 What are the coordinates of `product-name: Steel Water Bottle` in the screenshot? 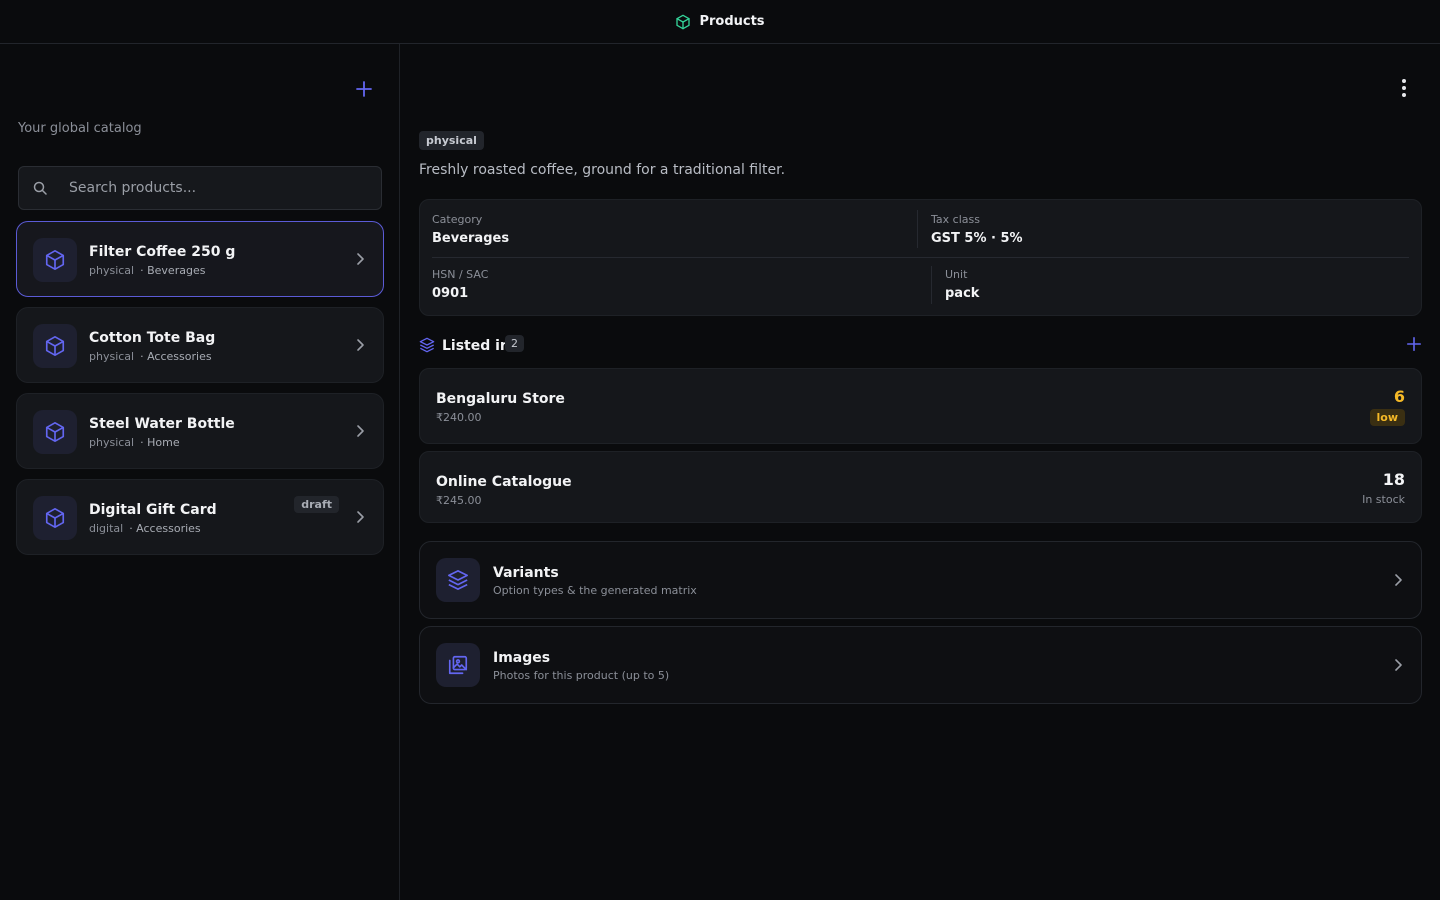 It's located at (162, 424).